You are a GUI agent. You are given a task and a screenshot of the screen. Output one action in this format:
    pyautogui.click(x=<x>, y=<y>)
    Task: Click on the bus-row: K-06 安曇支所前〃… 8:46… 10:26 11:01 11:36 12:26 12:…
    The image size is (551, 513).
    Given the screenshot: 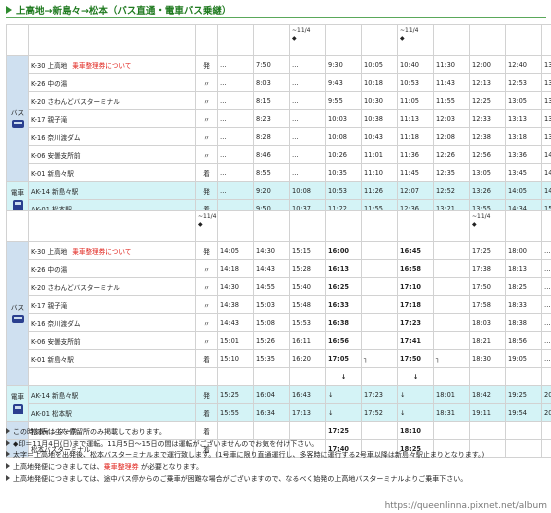 What is the action you would take?
    pyautogui.click(x=279, y=154)
    